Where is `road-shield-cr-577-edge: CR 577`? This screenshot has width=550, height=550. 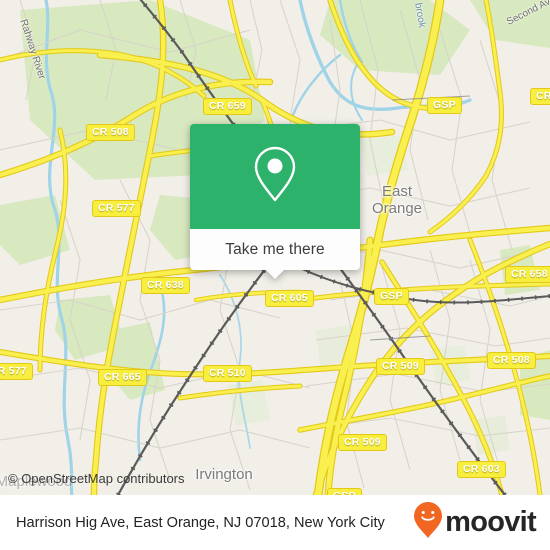 road-shield-cr-577-edge: CR 577 is located at coordinates (16, 371).